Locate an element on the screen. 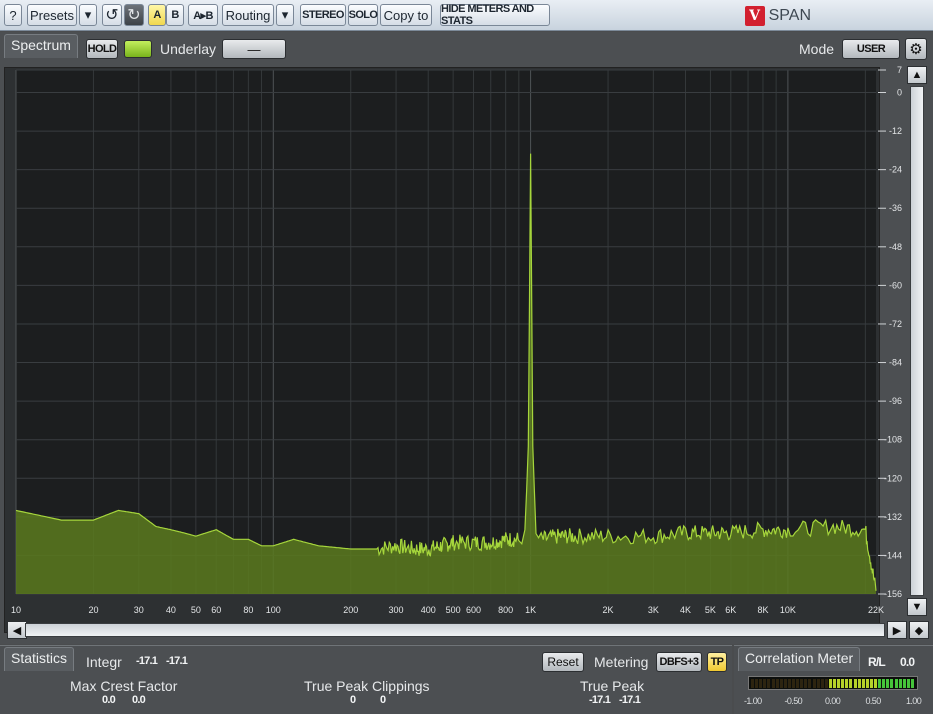  y-tick-label: -96 is located at coordinates (895, 401).